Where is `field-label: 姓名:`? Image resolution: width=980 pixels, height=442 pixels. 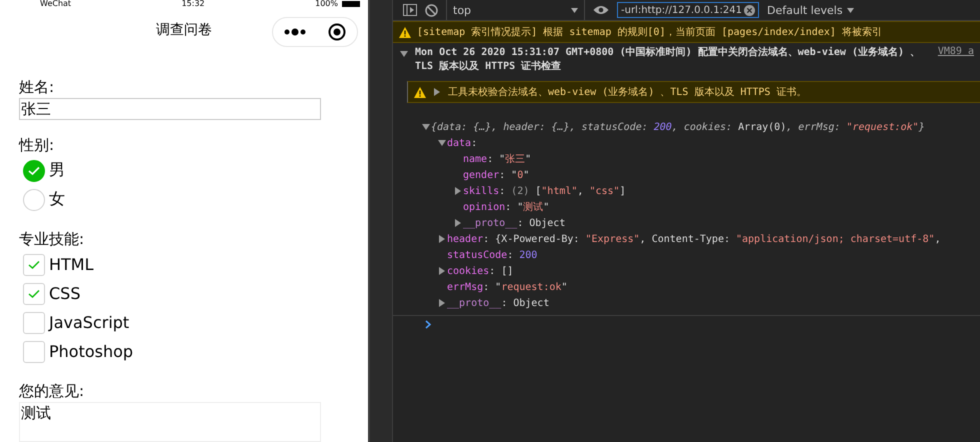 field-label: 姓名: is located at coordinates (37, 87).